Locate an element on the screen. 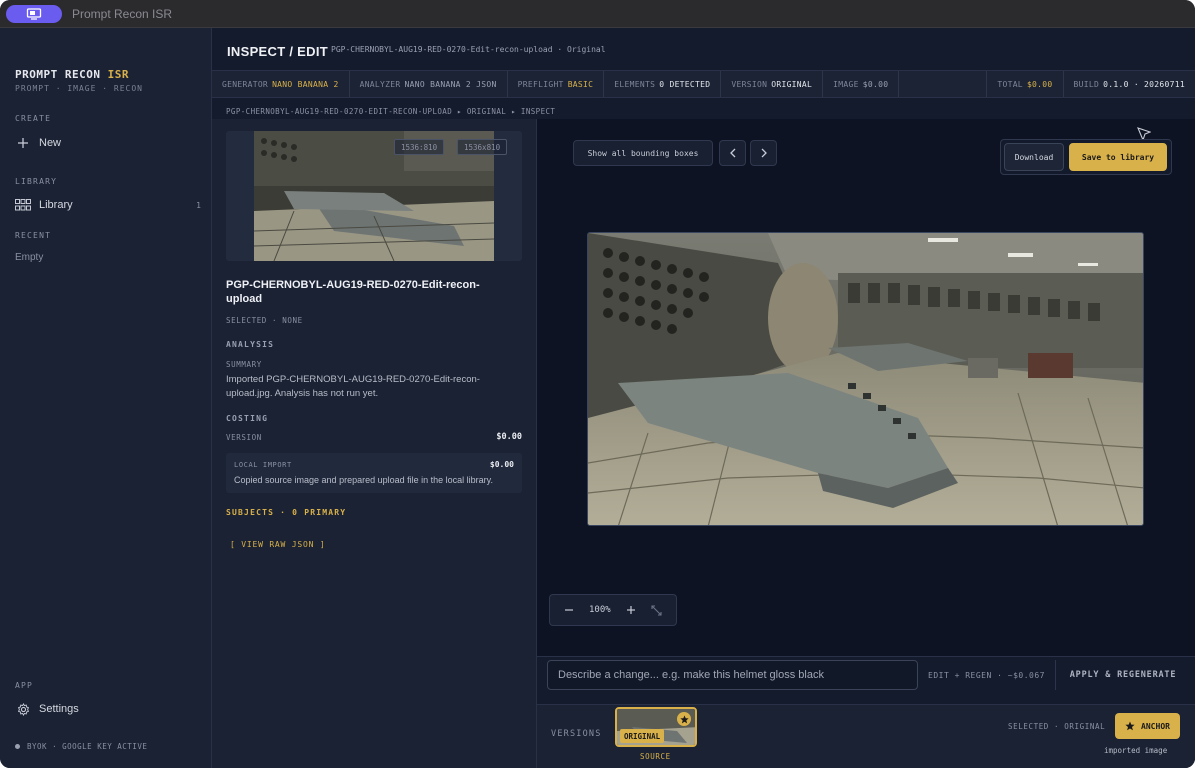 The image size is (1195, 768). asset-thumbnail: 1536:810 1536x810 is located at coordinates (374, 196).